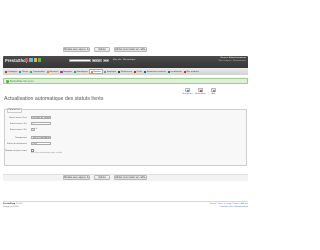  I want to click on menu-tab: Paramètres avancés, so click(154, 71).